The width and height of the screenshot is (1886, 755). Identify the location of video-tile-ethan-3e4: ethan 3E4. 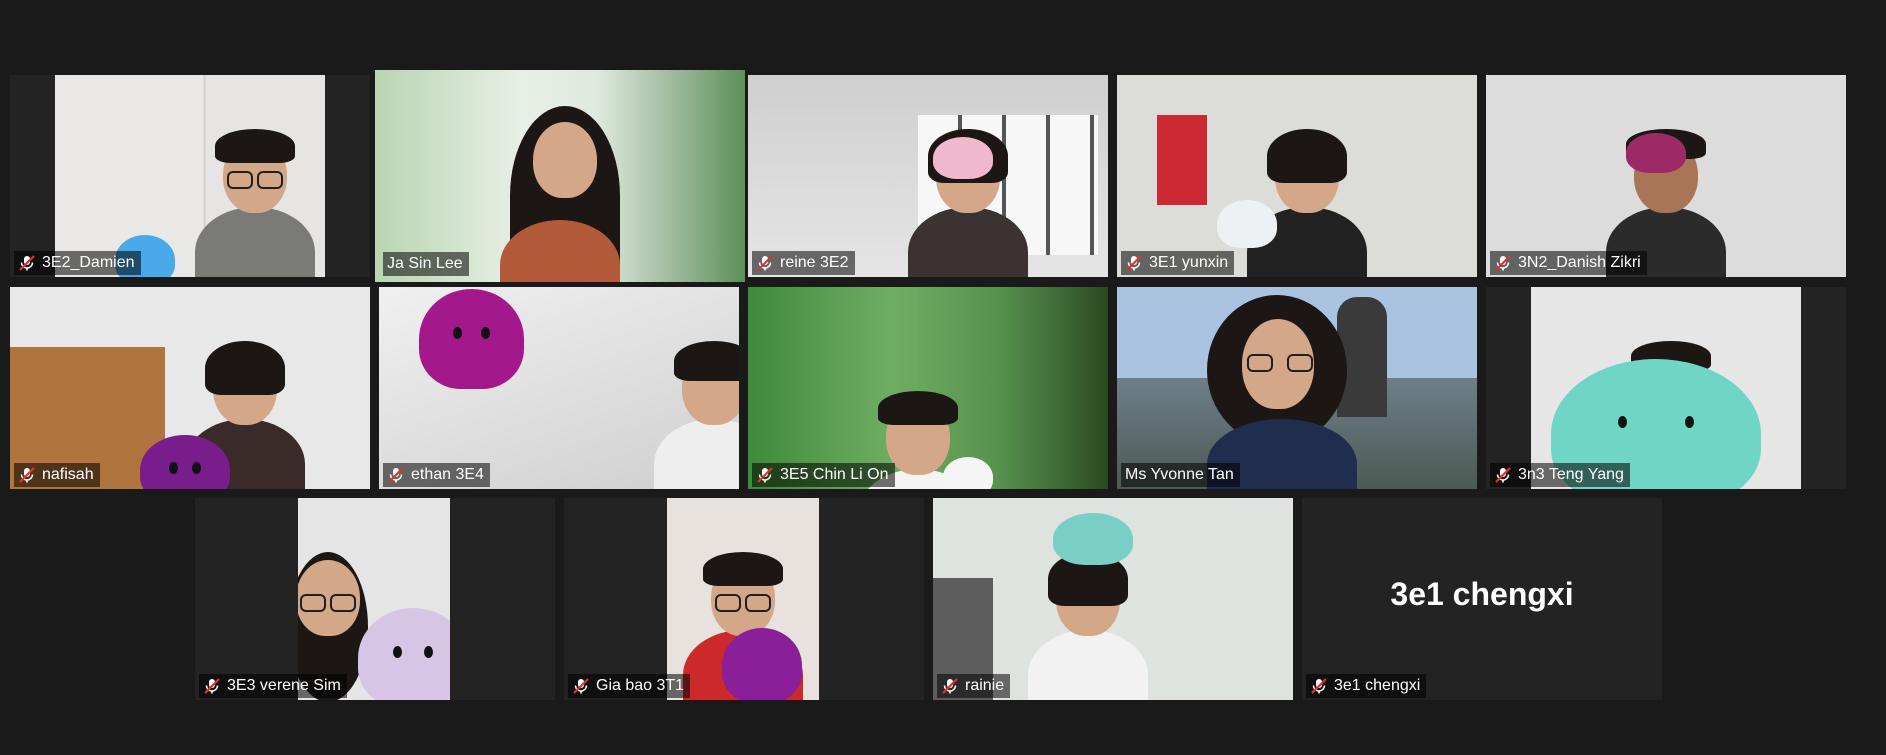
(559, 388).